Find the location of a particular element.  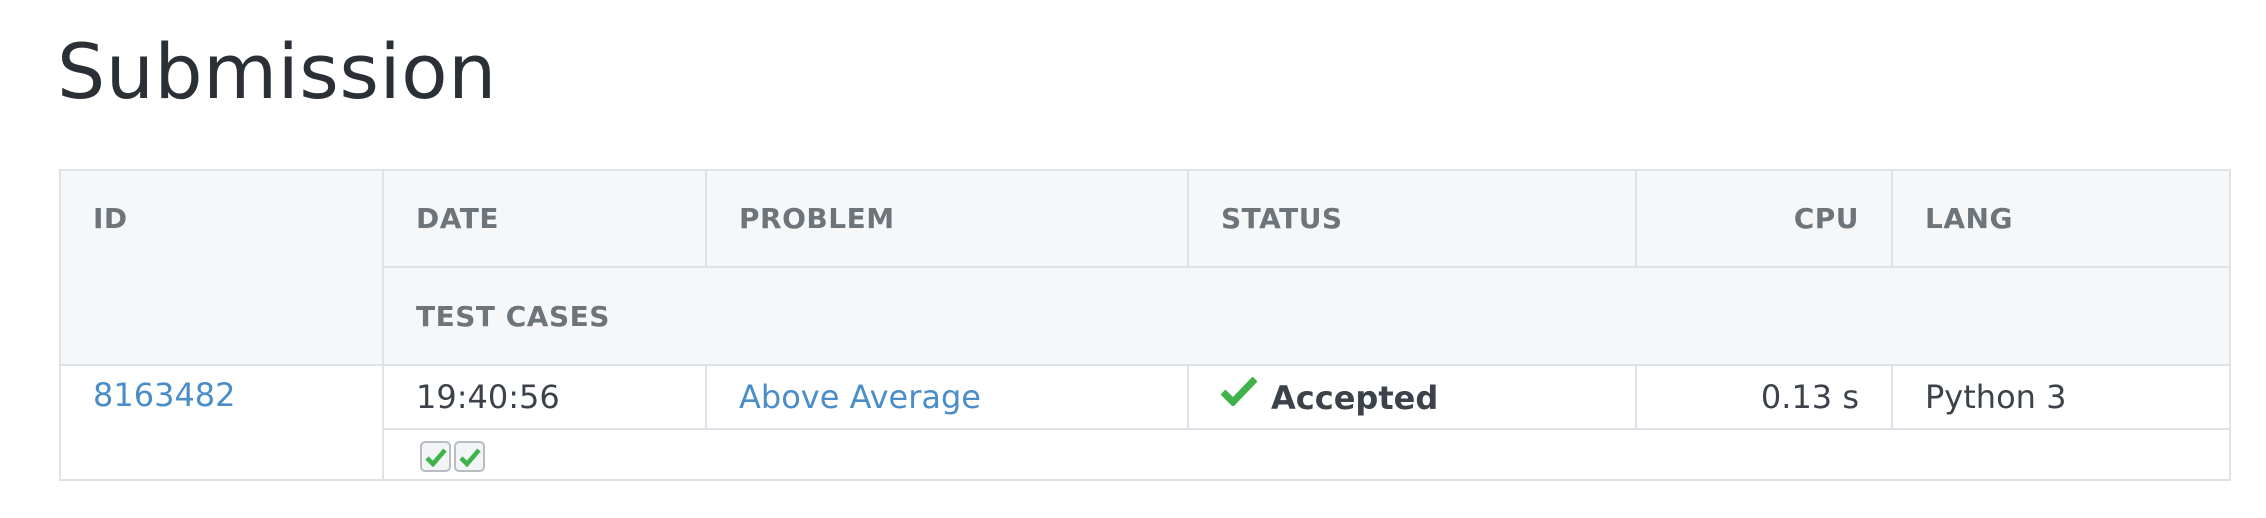

header-lang: LANG is located at coordinates (2061, 218).